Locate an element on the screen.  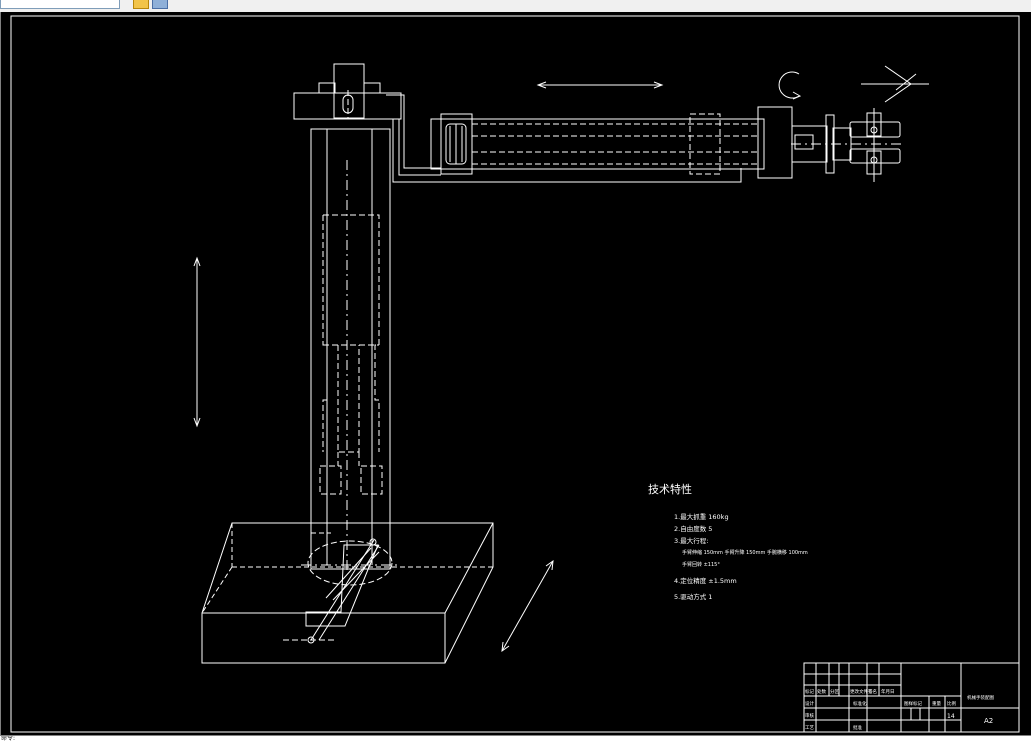
spec-line-3: 3.最大行程: is located at coordinates (691, 540).